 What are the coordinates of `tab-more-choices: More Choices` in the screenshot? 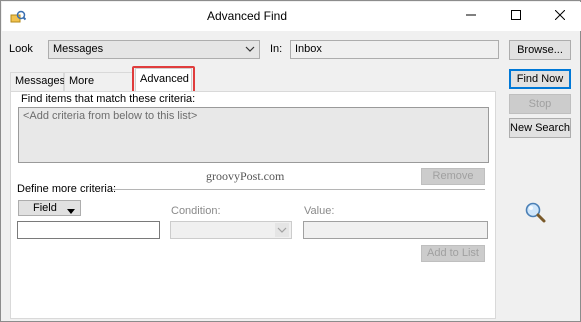 It's located at (98, 88).